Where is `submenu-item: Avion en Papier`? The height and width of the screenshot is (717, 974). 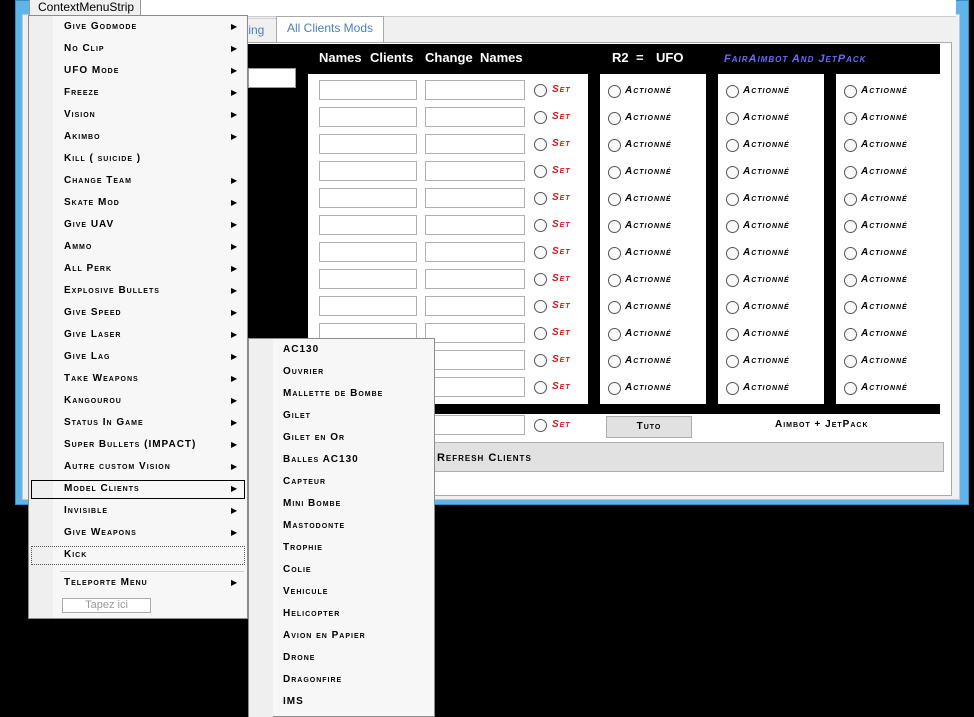
submenu-item: Avion en Papier is located at coordinates (324, 635).